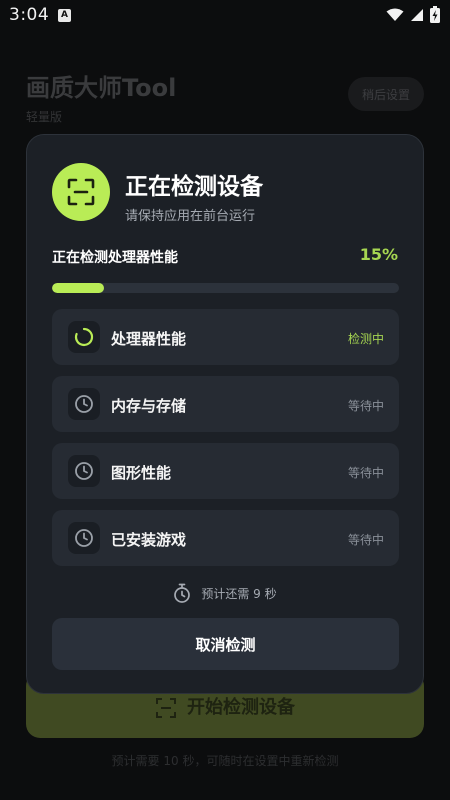 This screenshot has height=800, width=450. What do you see at coordinates (149, 406) in the screenshot?
I see `task-label: 内存与存储` at bounding box center [149, 406].